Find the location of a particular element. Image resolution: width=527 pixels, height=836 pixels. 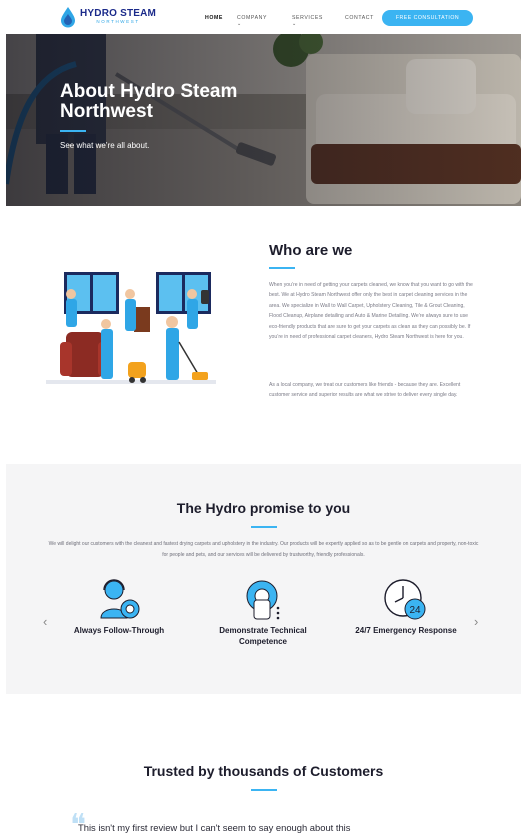

testimonials-heading: Trusted by thousands of Customers is located at coordinates (263, 771).